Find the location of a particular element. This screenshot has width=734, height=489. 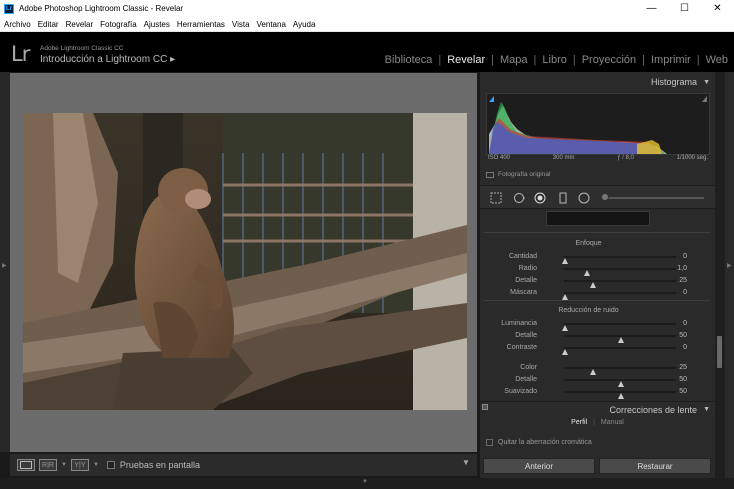

yy-button: Y|Y is located at coordinates (79, 465).